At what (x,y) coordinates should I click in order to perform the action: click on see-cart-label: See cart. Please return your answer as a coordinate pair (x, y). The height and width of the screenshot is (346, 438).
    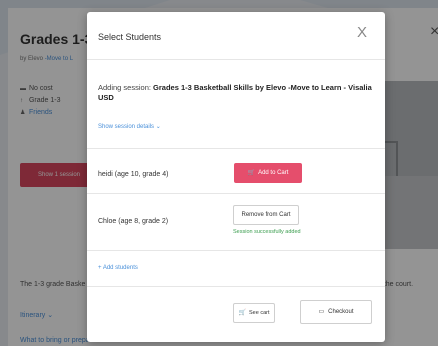
    Looking at the image, I should click on (259, 313).